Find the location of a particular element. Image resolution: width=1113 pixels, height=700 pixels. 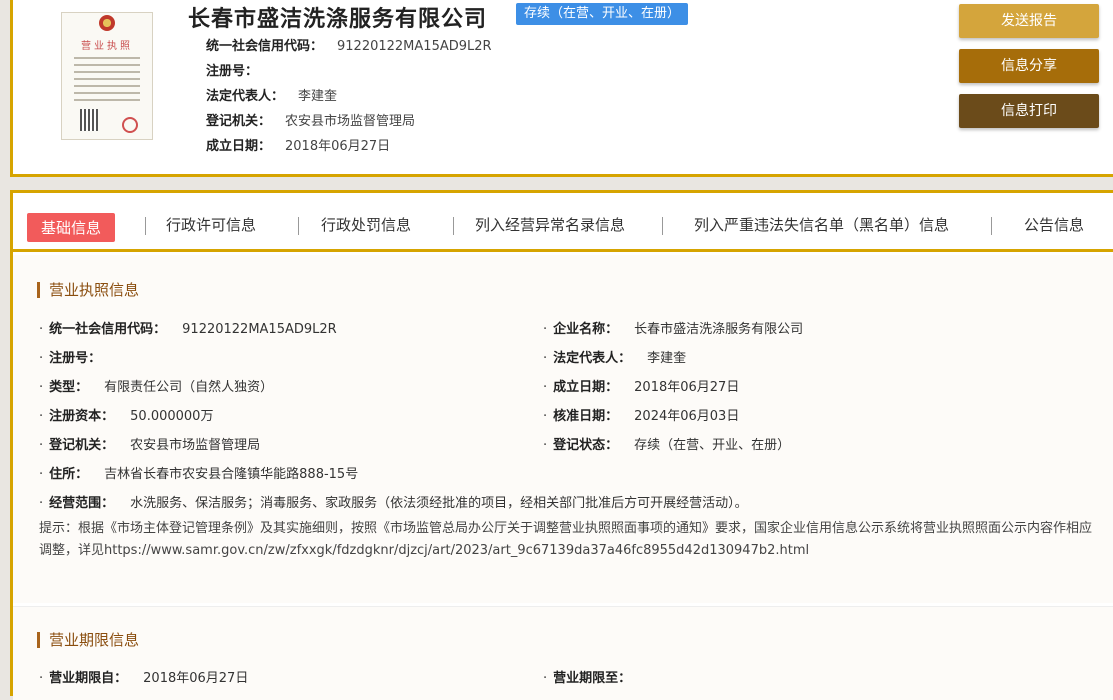

field-address: · 住所： 吉林省长春市农安县合隆镇华能路888-15号 is located at coordinates (199, 474).